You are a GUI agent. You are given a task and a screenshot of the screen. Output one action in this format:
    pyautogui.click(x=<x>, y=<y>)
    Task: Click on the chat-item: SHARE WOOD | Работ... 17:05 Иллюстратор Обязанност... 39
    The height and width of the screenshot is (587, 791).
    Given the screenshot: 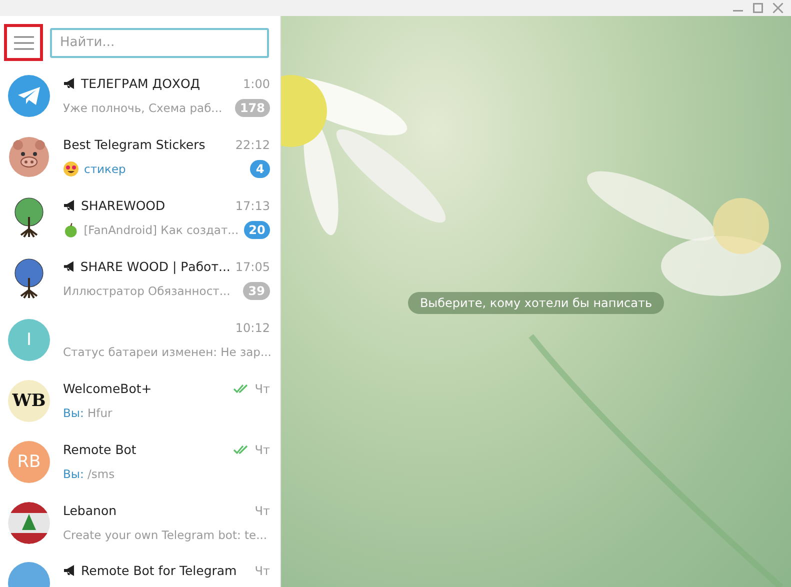 What is the action you would take?
    pyautogui.click(x=140, y=278)
    